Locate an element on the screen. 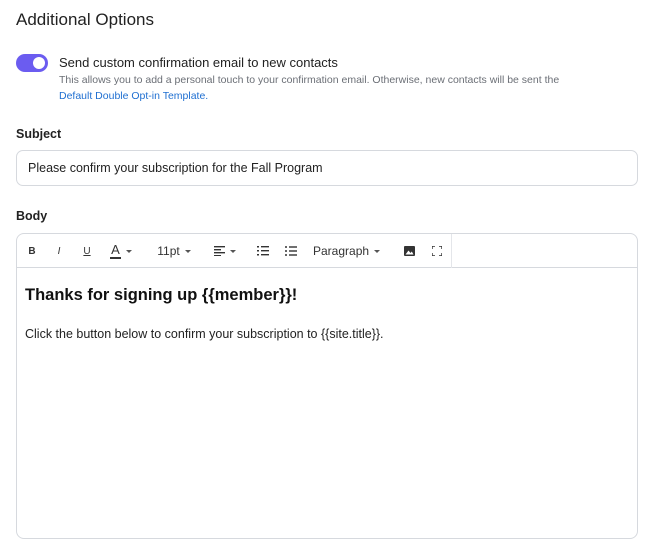 Image resolution: width=648 pixels, height=544 pixels. editor-toolbar: B I U A 11pt Paragraph is located at coordinates (327, 251).